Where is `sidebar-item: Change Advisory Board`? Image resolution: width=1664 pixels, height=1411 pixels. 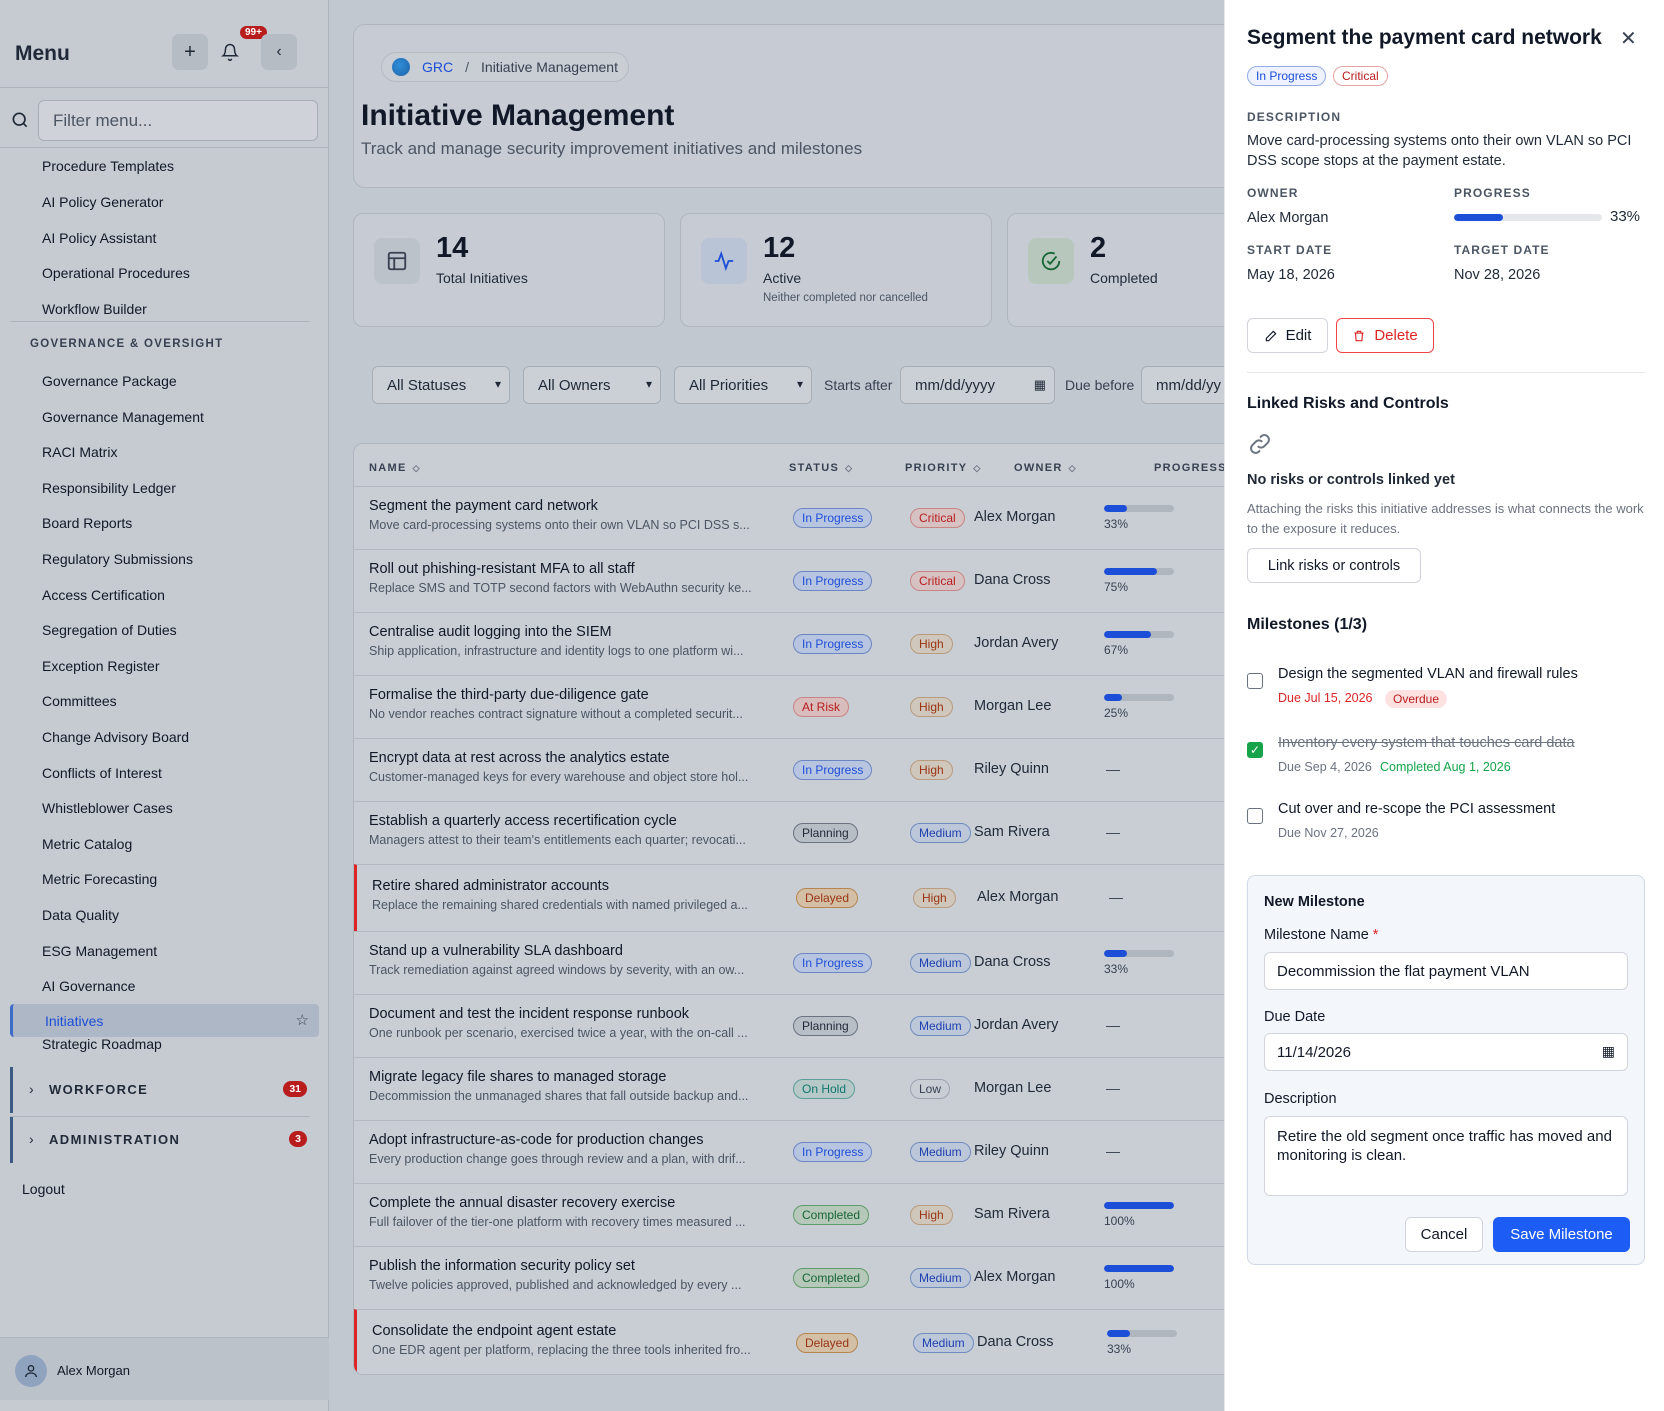
sidebar-item: Change Advisory Board is located at coordinates (115, 737).